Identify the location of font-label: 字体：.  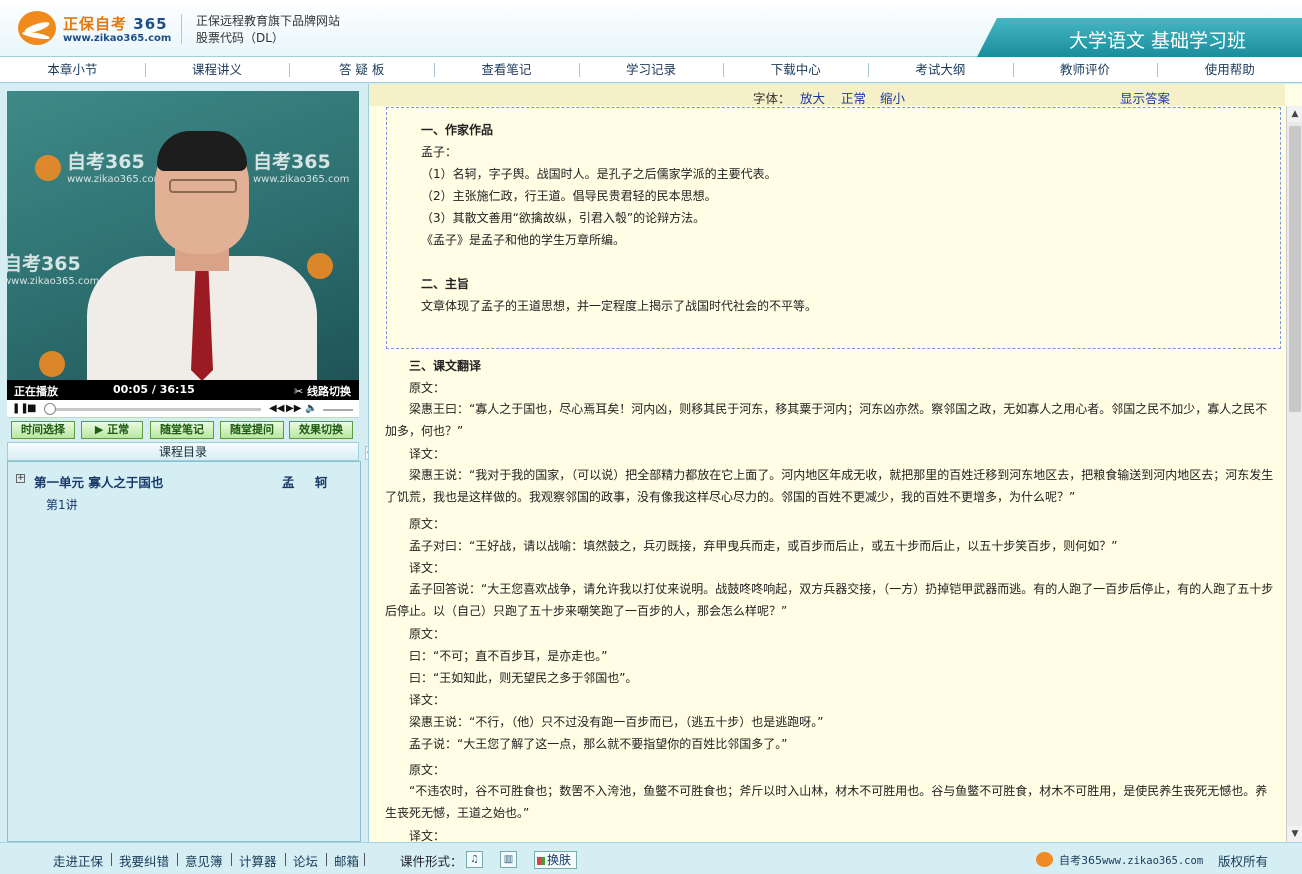
(772, 98).